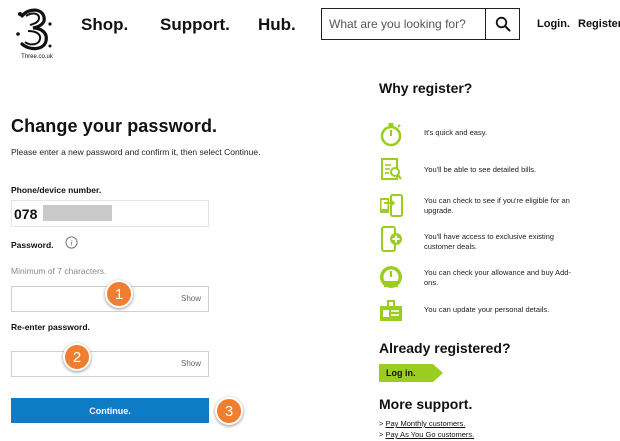 This screenshot has height=441, width=620. Describe the element at coordinates (391, 135) in the screenshot. I see `stopwatch-icon` at that location.